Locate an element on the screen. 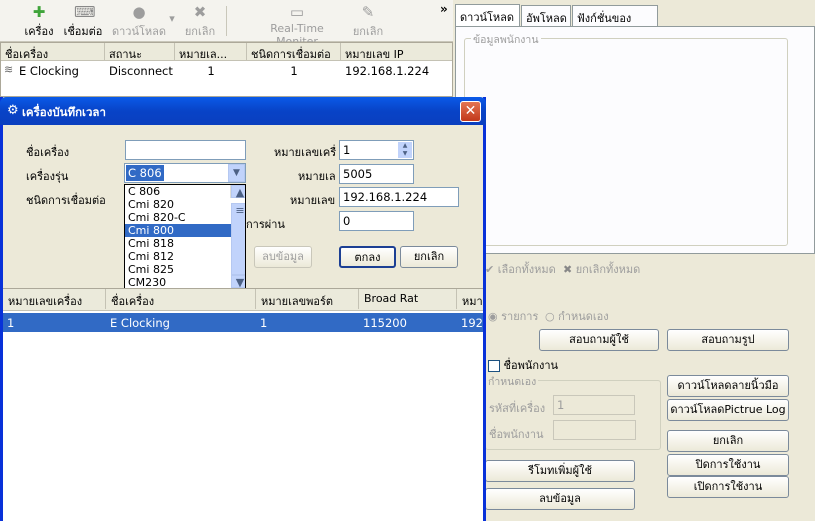  ok-button: ตกลง is located at coordinates (367, 257).